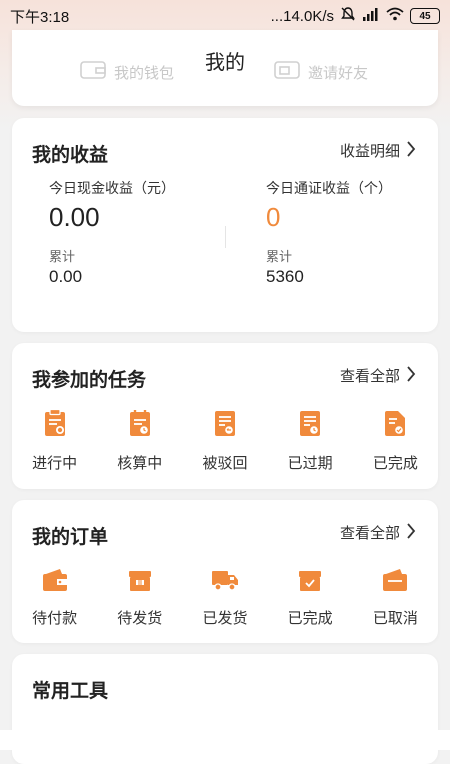 This screenshot has width=450, height=764. What do you see at coordinates (70, 537) in the screenshot?
I see `orders-title: 我的订单` at bounding box center [70, 537].